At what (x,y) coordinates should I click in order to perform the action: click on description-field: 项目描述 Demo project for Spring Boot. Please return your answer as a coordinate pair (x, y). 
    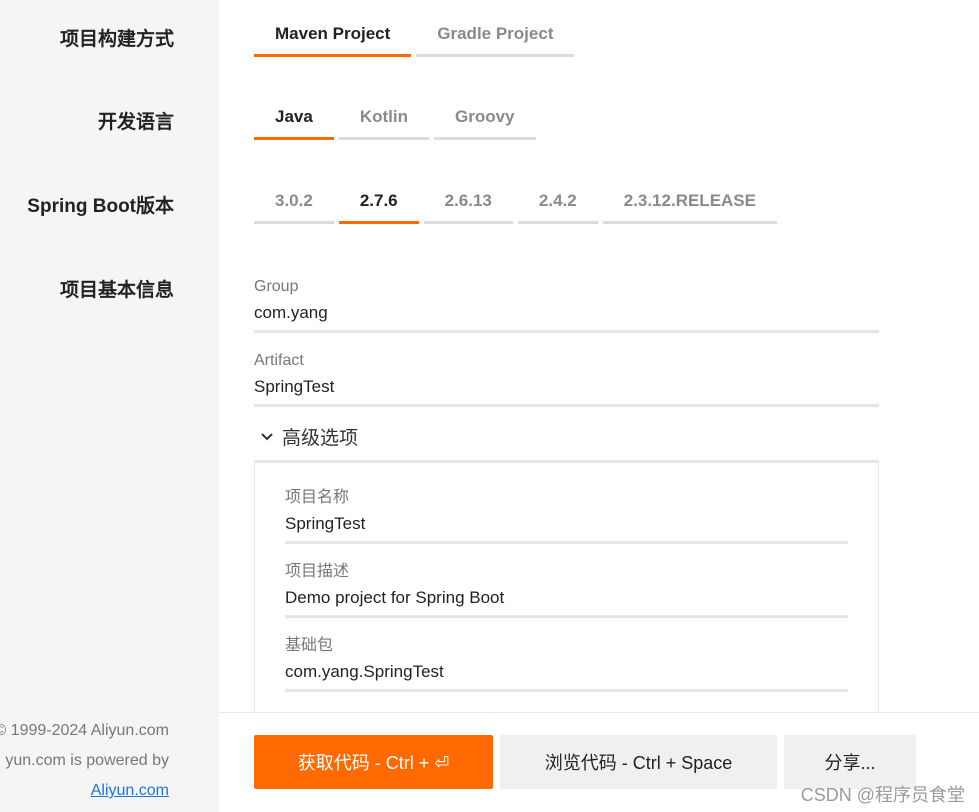
    Looking at the image, I should click on (566, 590).